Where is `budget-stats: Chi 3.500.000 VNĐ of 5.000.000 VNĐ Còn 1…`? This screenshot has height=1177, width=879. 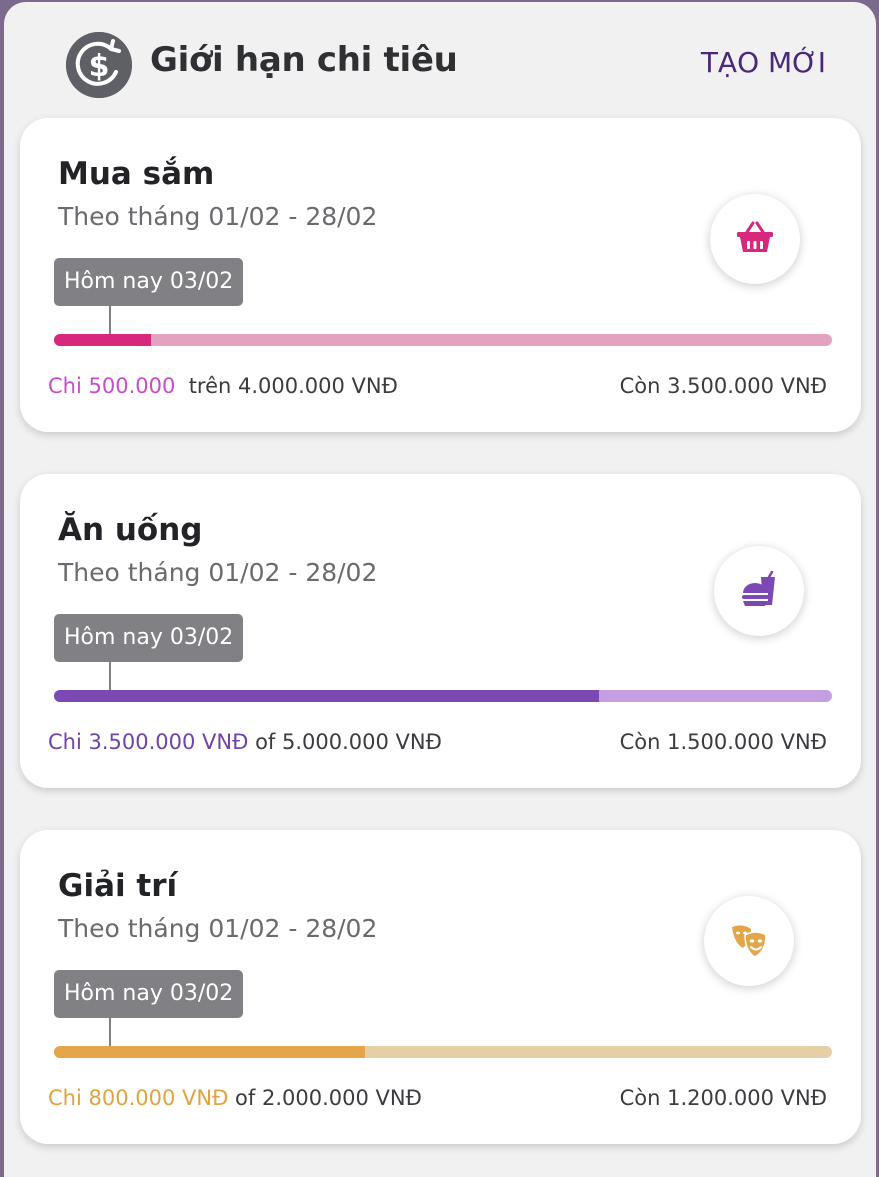 budget-stats: Chi 3.500.000 VNĐ of 5.000.000 VNĐ Còn 1… is located at coordinates (437, 742).